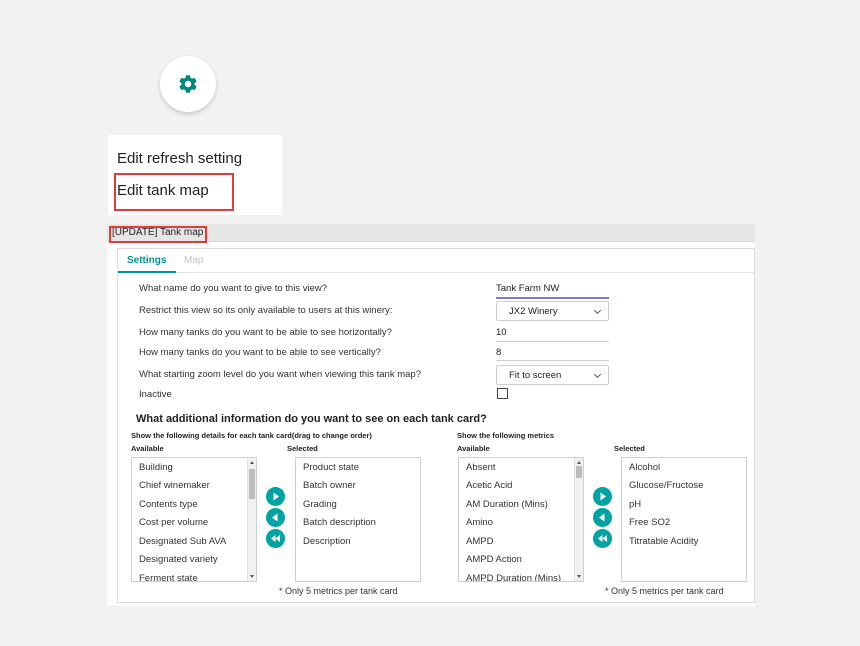 This screenshot has width=860, height=646. I want to click on list-item: Grading, so click(320, 504).